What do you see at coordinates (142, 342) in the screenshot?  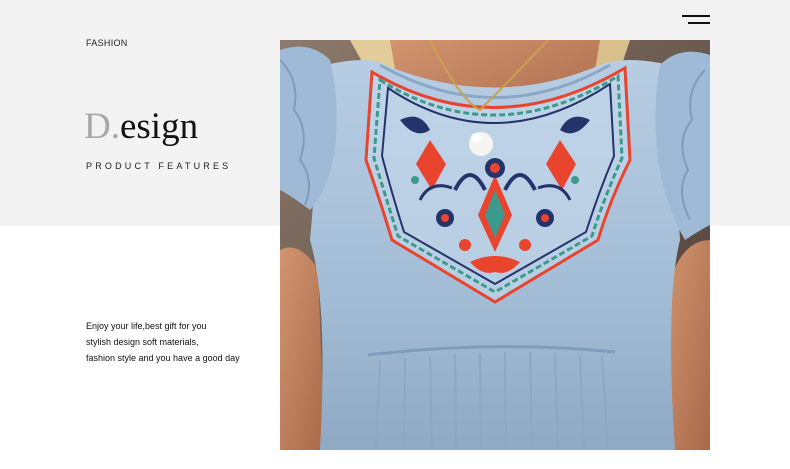 I see `description-line: stylish design soft materials,` at bounding box center [142, 342].